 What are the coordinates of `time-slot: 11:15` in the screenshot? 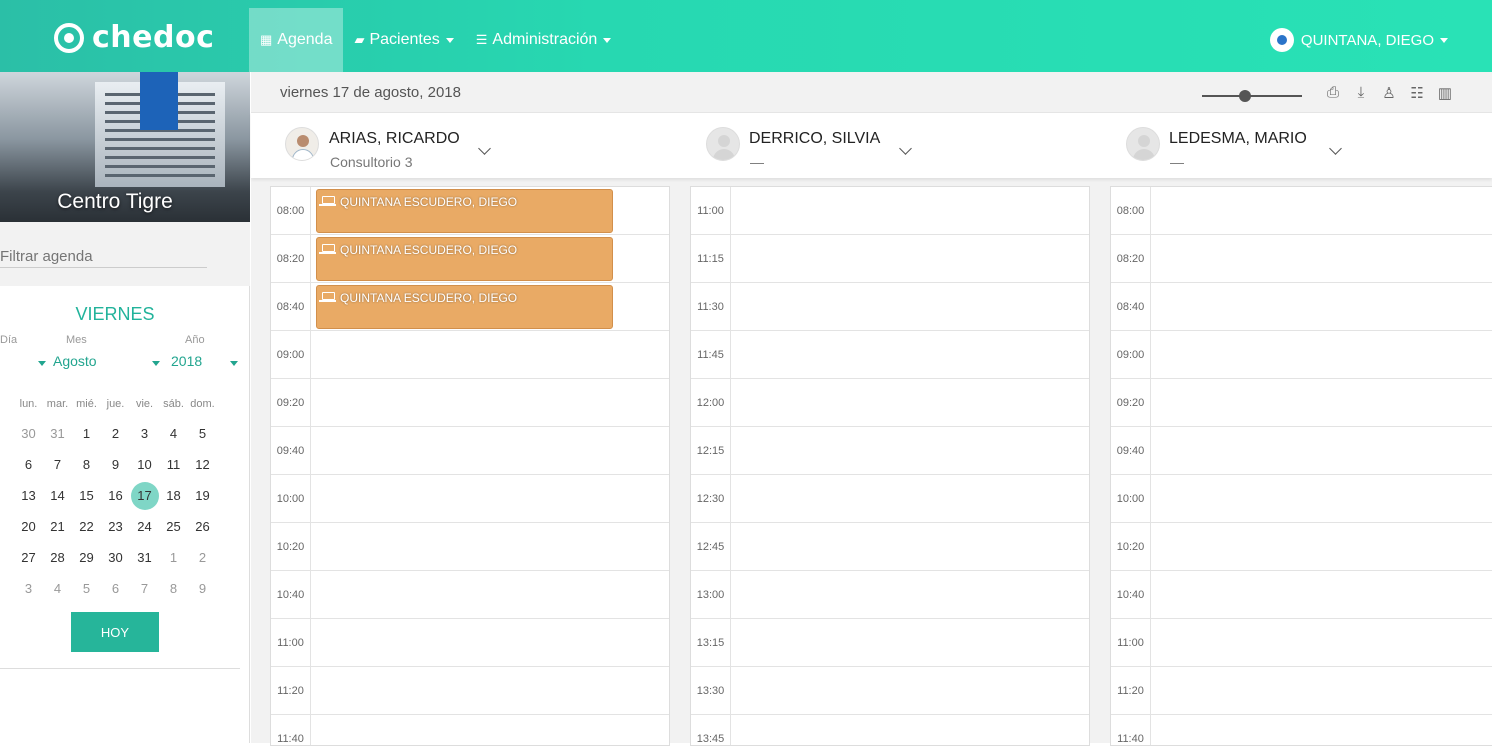 It's located at (890, 259).